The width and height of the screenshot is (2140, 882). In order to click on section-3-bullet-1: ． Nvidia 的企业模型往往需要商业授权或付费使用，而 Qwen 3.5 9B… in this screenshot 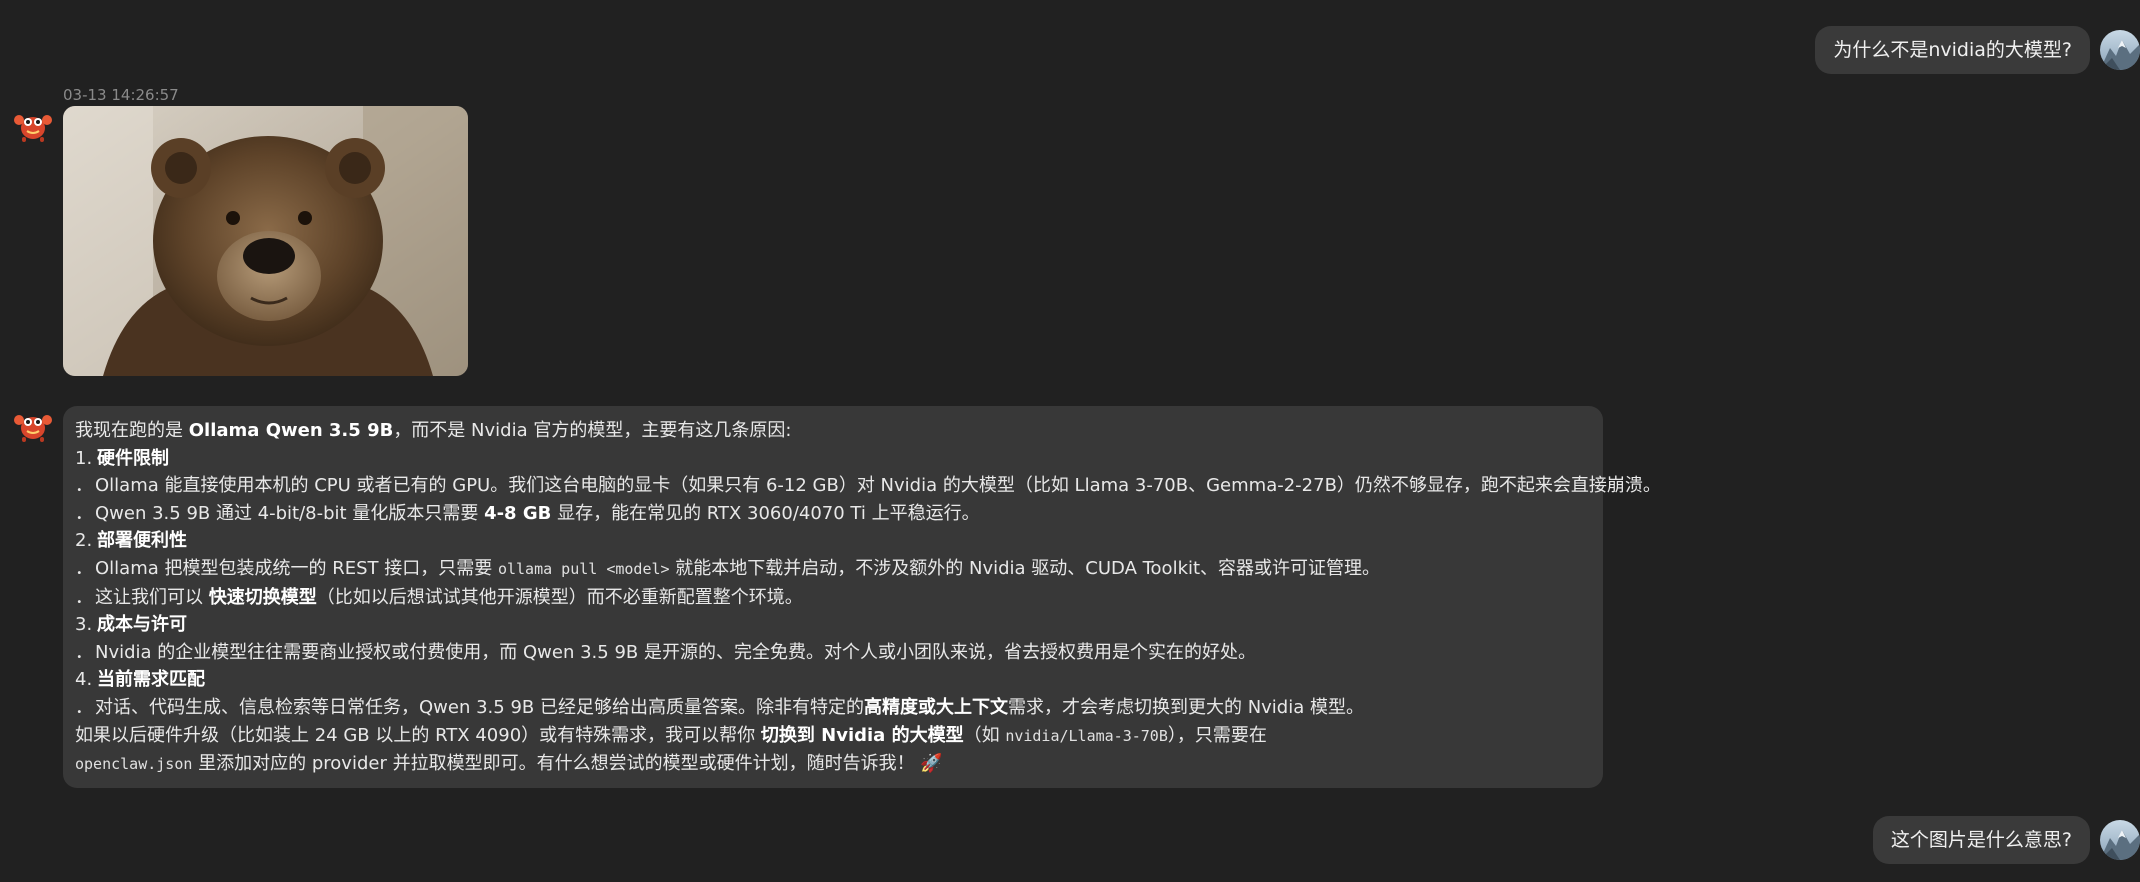, I will do `click(665, 652)`.